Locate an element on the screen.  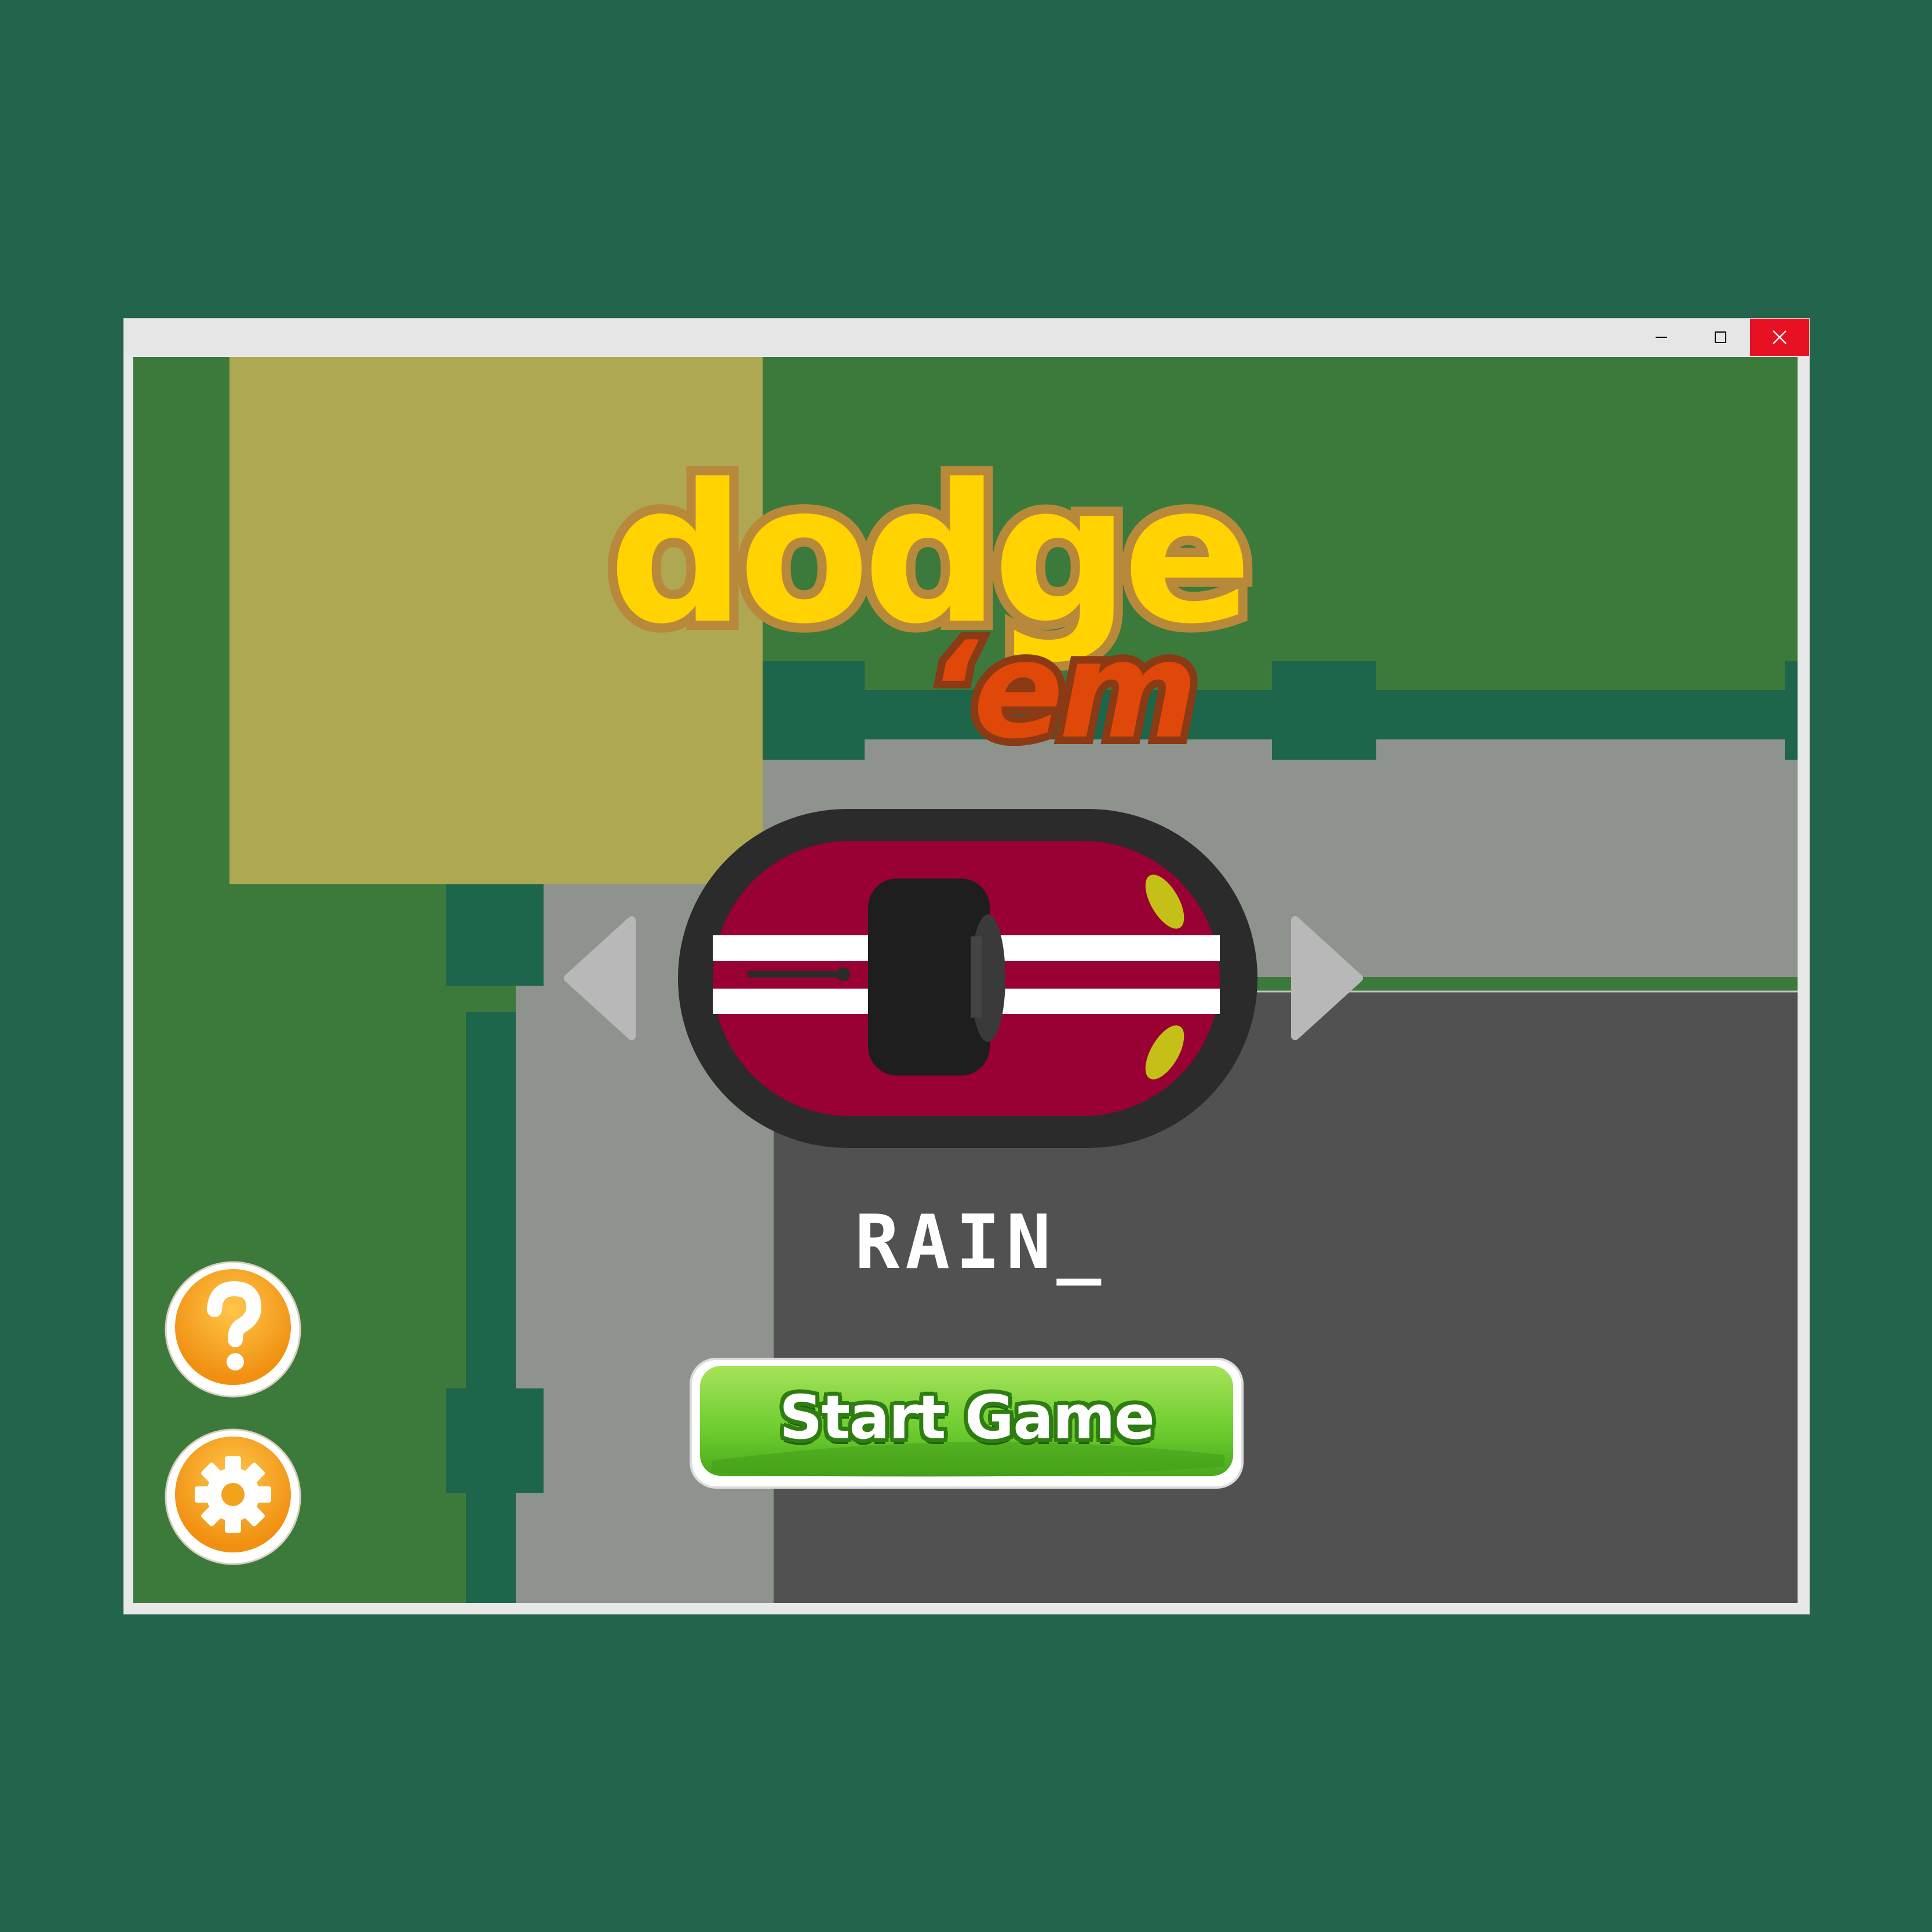
light-road-horizontal is located at coordinates (1280, 858).